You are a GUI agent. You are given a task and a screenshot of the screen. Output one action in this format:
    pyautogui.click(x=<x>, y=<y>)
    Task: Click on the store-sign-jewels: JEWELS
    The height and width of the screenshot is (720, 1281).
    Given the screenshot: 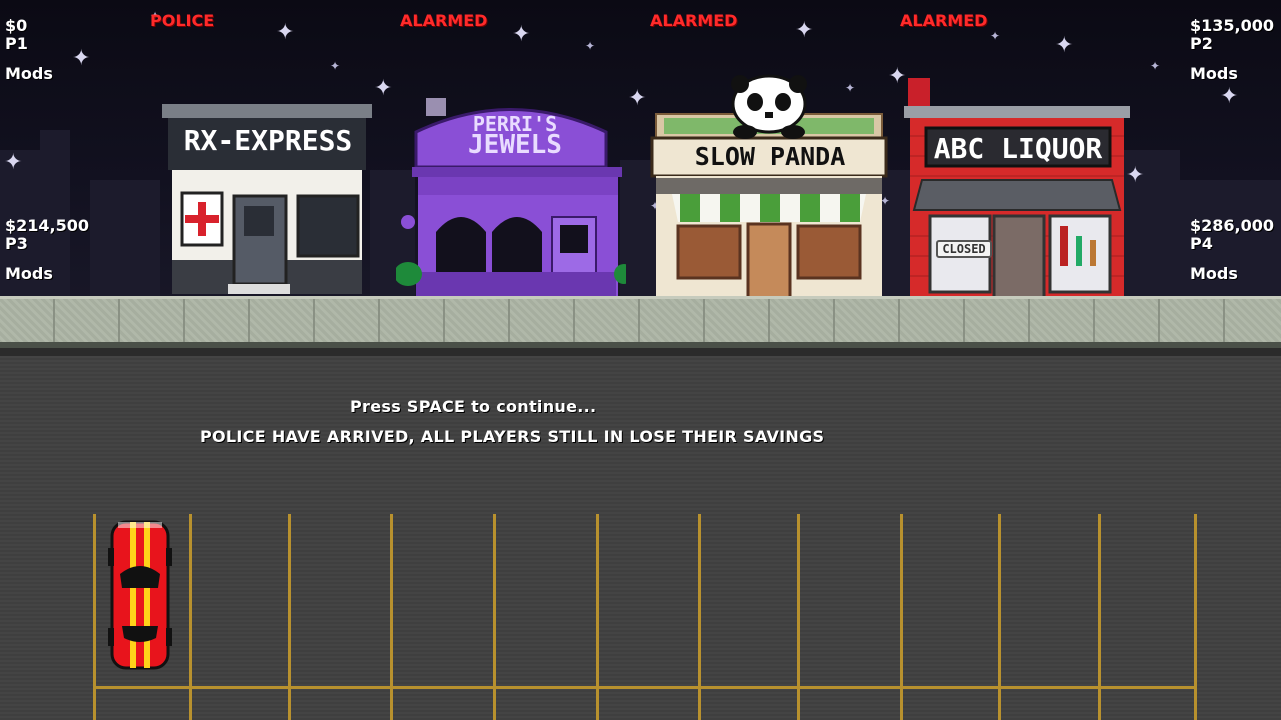 What is the action you would take?
    pyautogui.click(x=515, y=145)
    